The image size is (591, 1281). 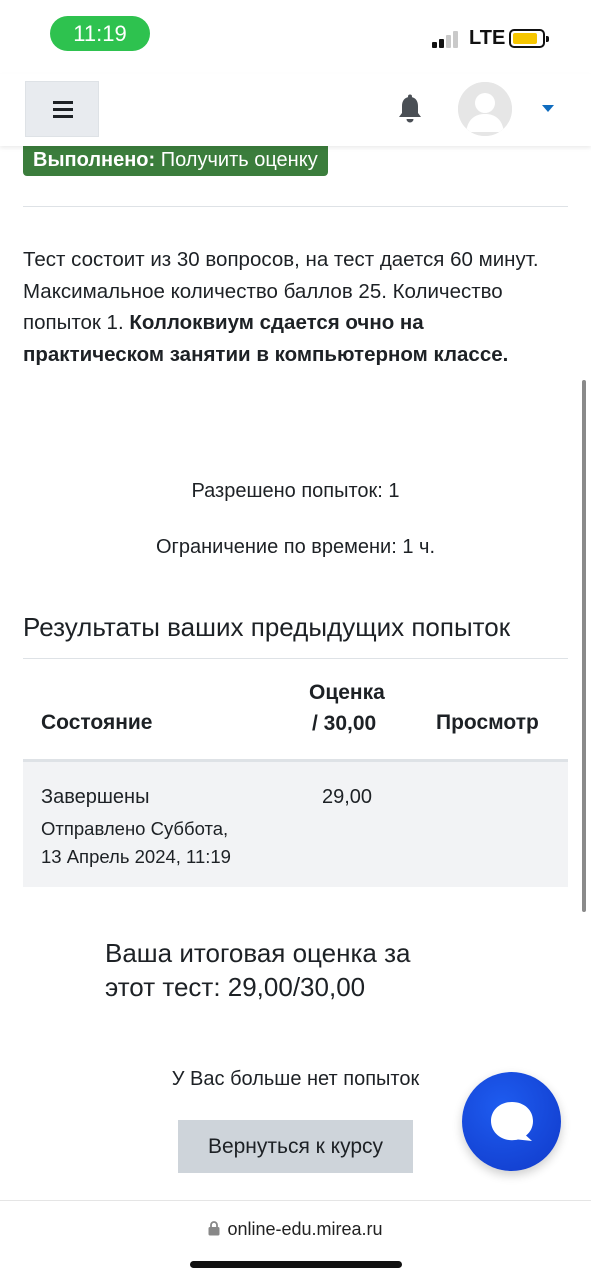 I want to click on attempt-submitted-time: 13 Апрель 2024, 11:19, so click(x=136, y=856).